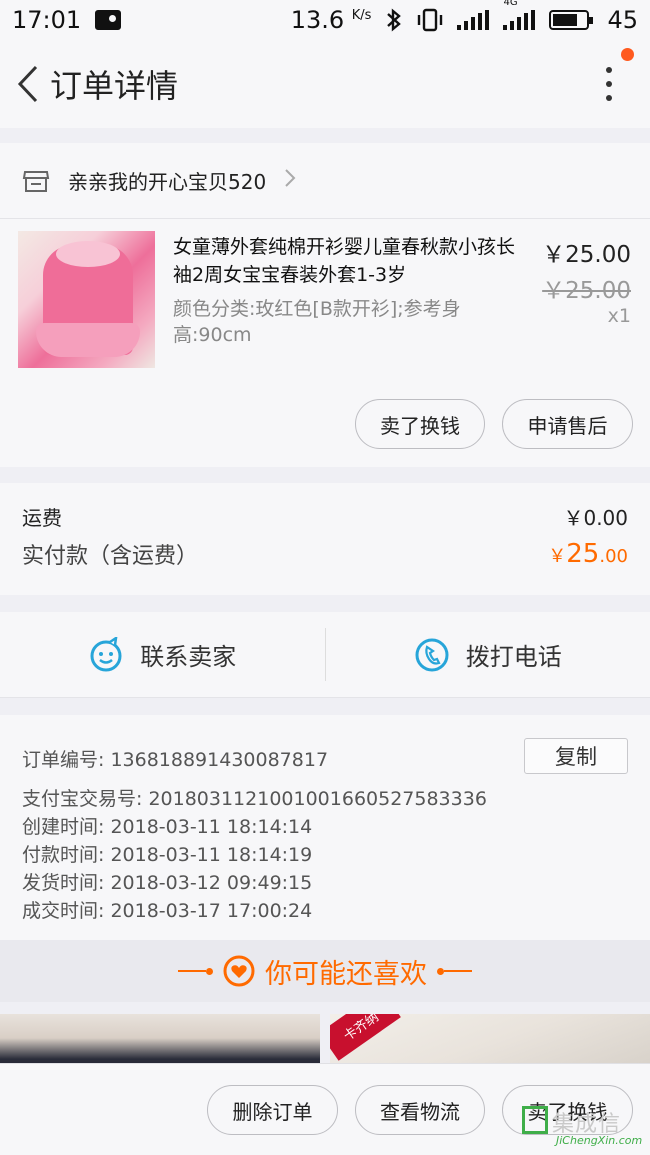 This screenshot has width=650, height=1155. I want to click on battery-icon, so click(571, 20).